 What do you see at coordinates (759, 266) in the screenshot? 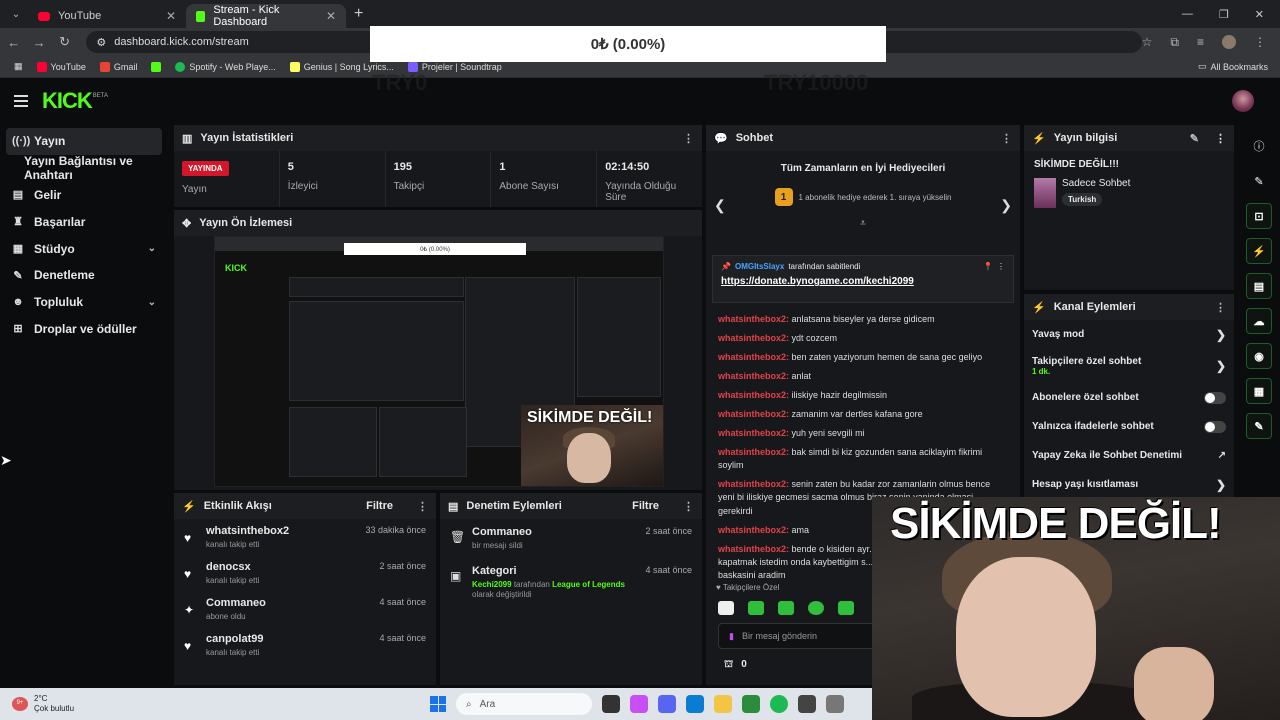
I see `pinned-user: OMGItsSlayx` at bounding box center [759, 266].